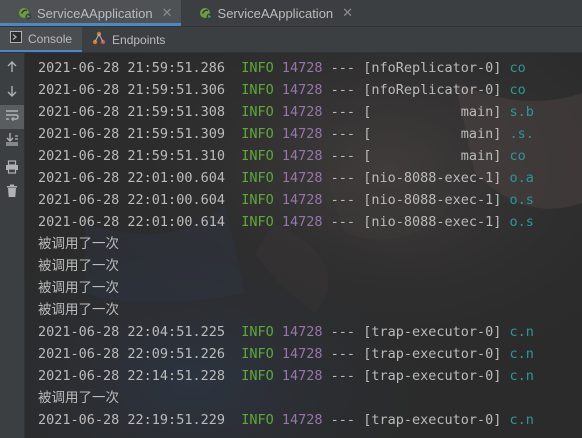  I want to click on tab-endpoints: Endpoints, so click(128, 39).